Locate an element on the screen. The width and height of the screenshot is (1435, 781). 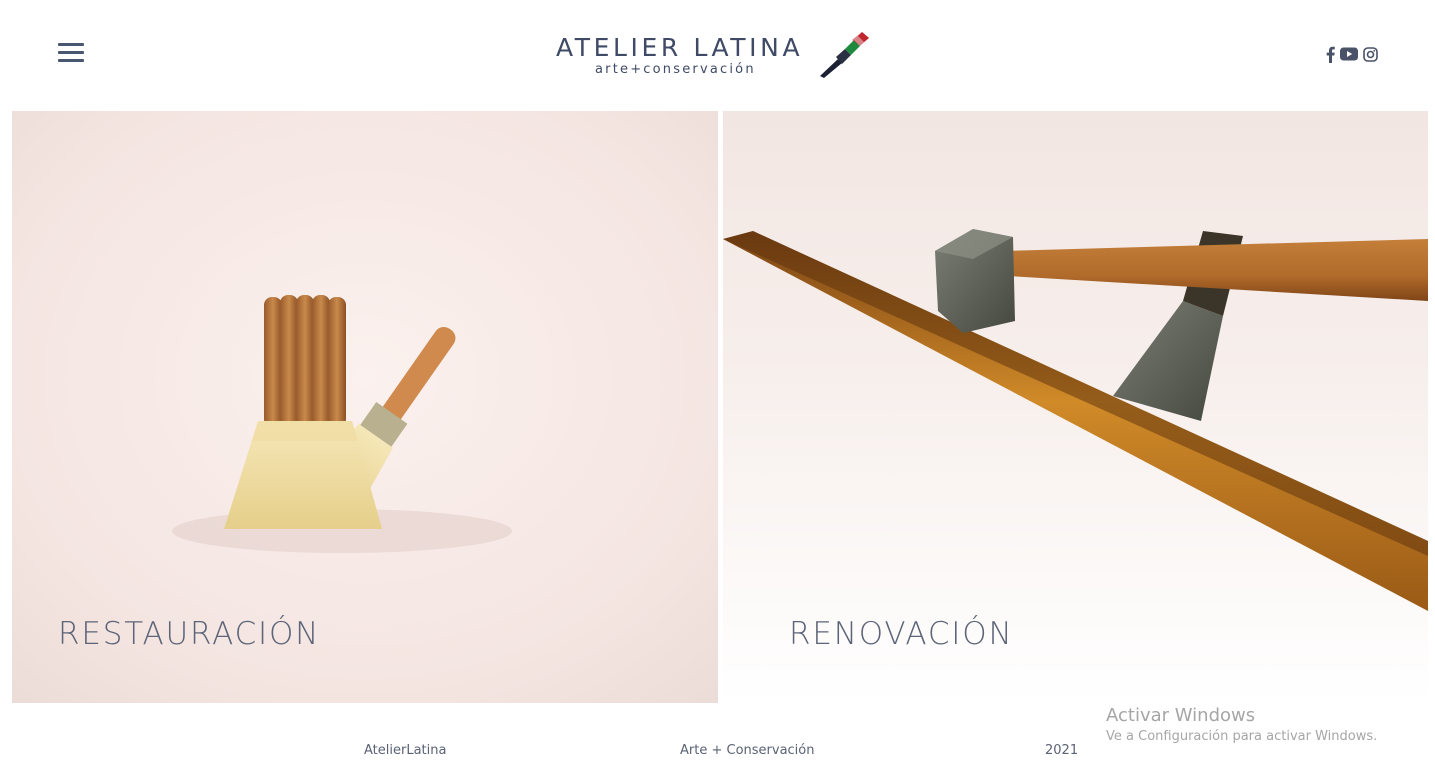
youtube-icon is located at coordinates (1349, 54).